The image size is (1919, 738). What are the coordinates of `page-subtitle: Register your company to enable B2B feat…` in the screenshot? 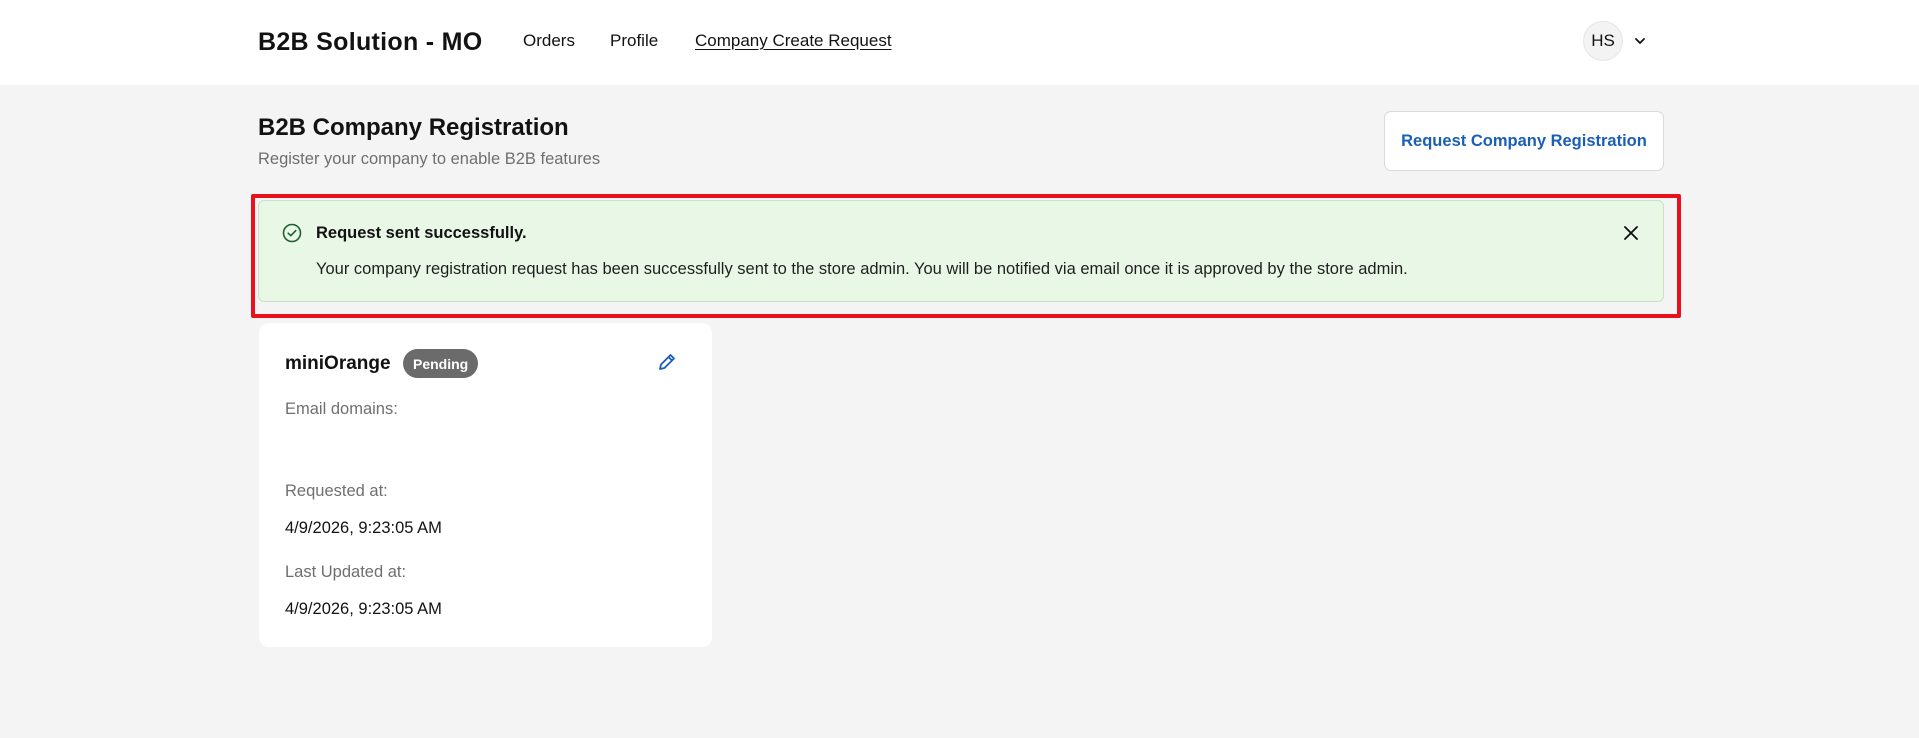 It's located at (429, 159).